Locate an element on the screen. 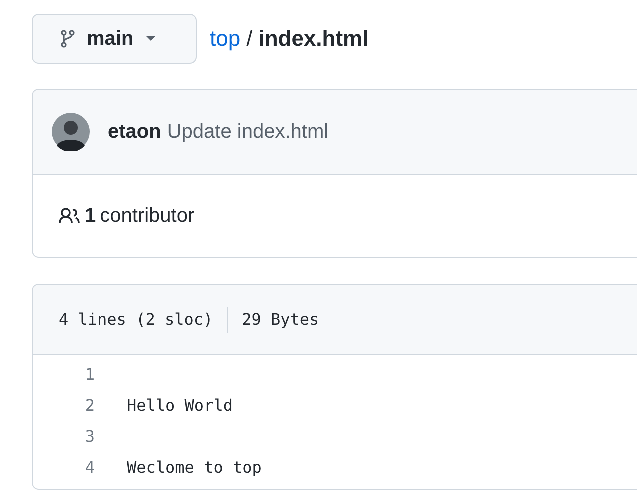 The width and height of the screenshot is (637, 500). repo-link: top is located at coordinates (225, 39).